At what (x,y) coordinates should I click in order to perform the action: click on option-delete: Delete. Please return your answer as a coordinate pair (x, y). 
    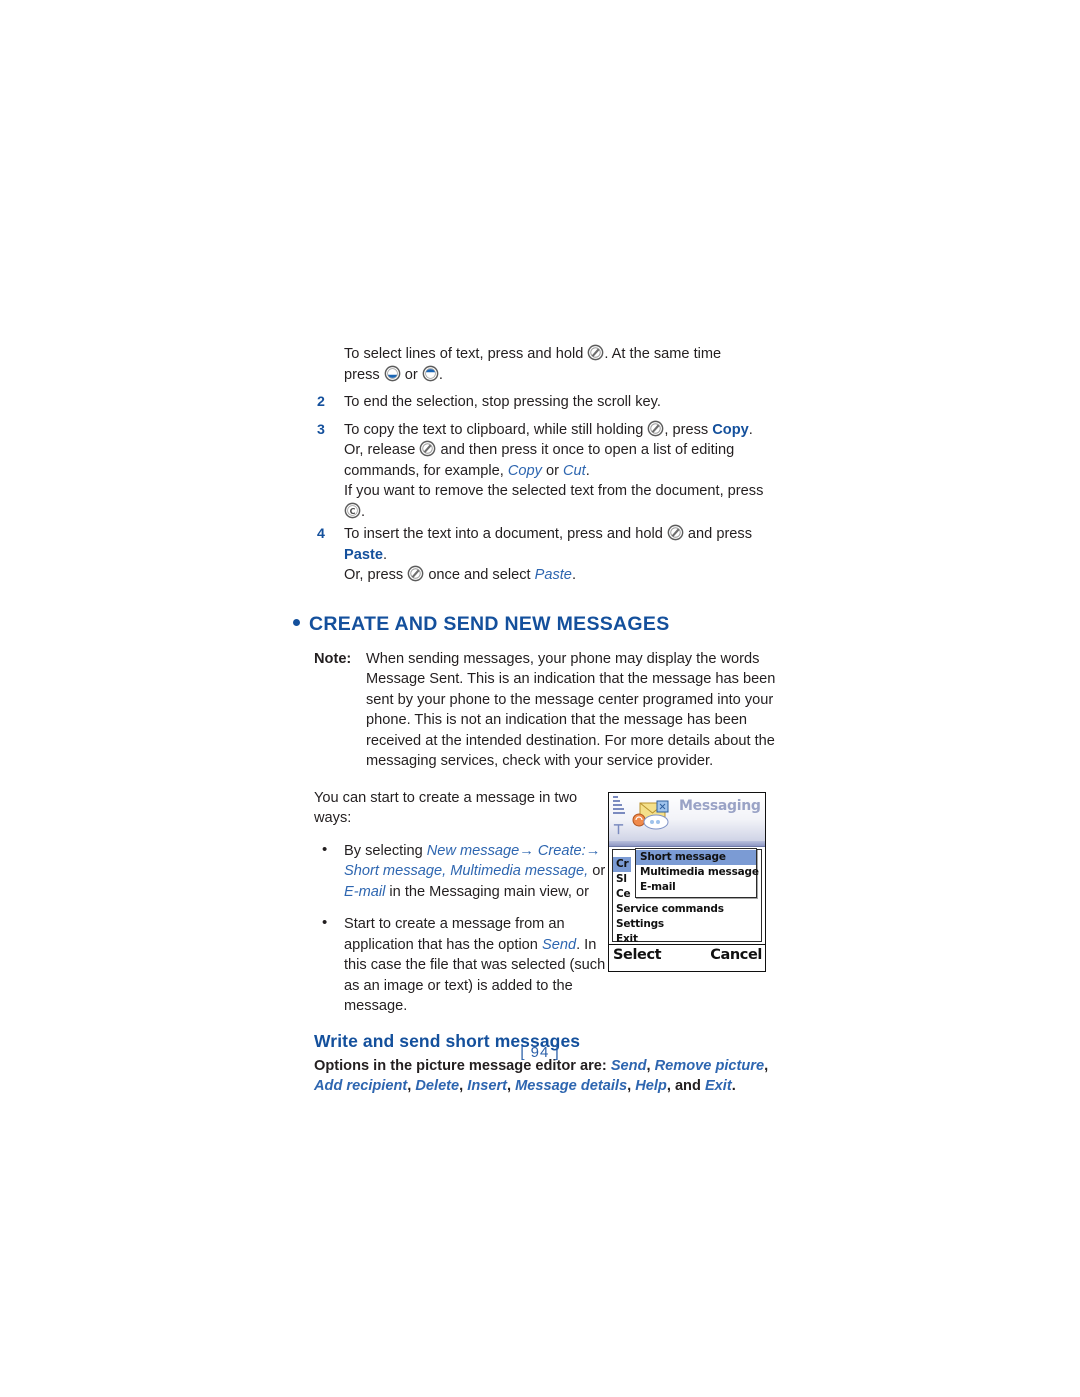
    Looking at the image, I should click on (437, 1086).